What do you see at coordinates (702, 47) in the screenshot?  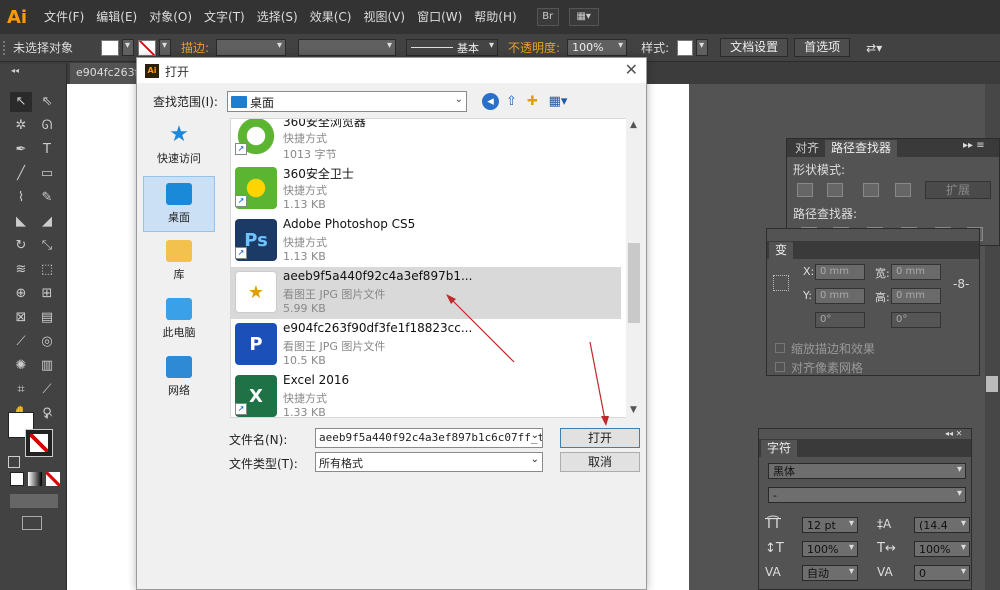 I see `graphic-style-dropdown` at bounding box center [702, 47].